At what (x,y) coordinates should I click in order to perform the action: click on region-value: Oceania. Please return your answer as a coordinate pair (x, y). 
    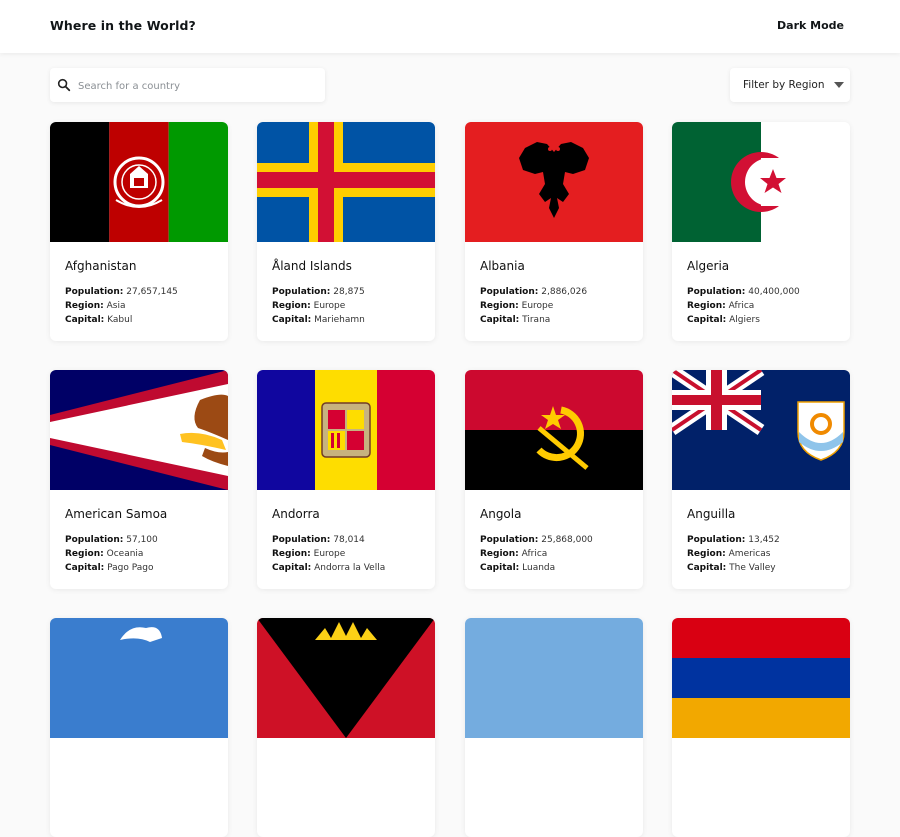
    Looking at the image, I should click on (125, 554).